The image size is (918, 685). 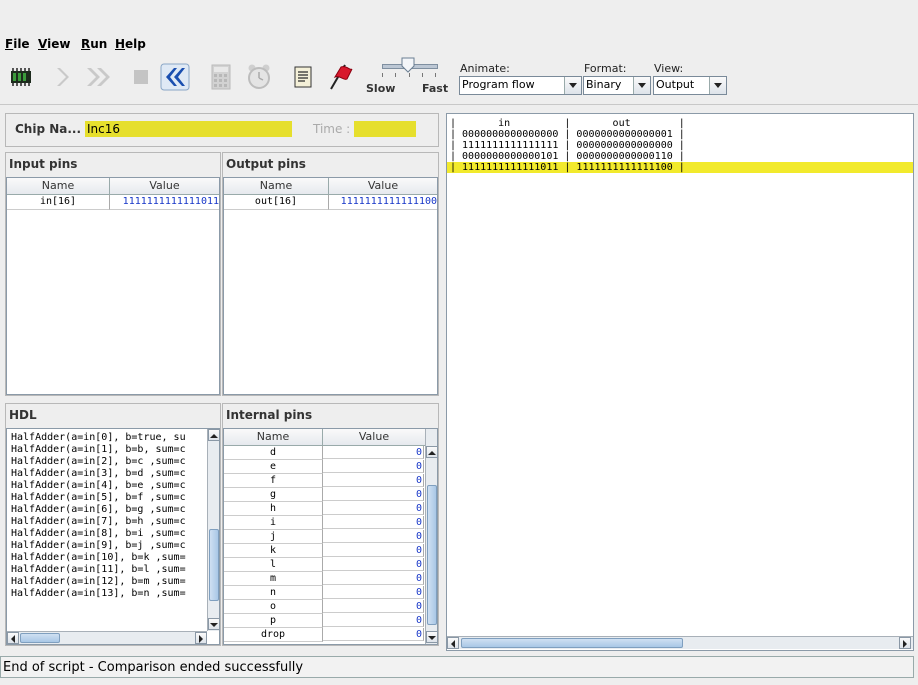 What do you see at coordinates (680, 167) in the screenshot?
I see `output-line: | 1111111111111011 | 1111111111111100 |` at bounding box center [680, 167].